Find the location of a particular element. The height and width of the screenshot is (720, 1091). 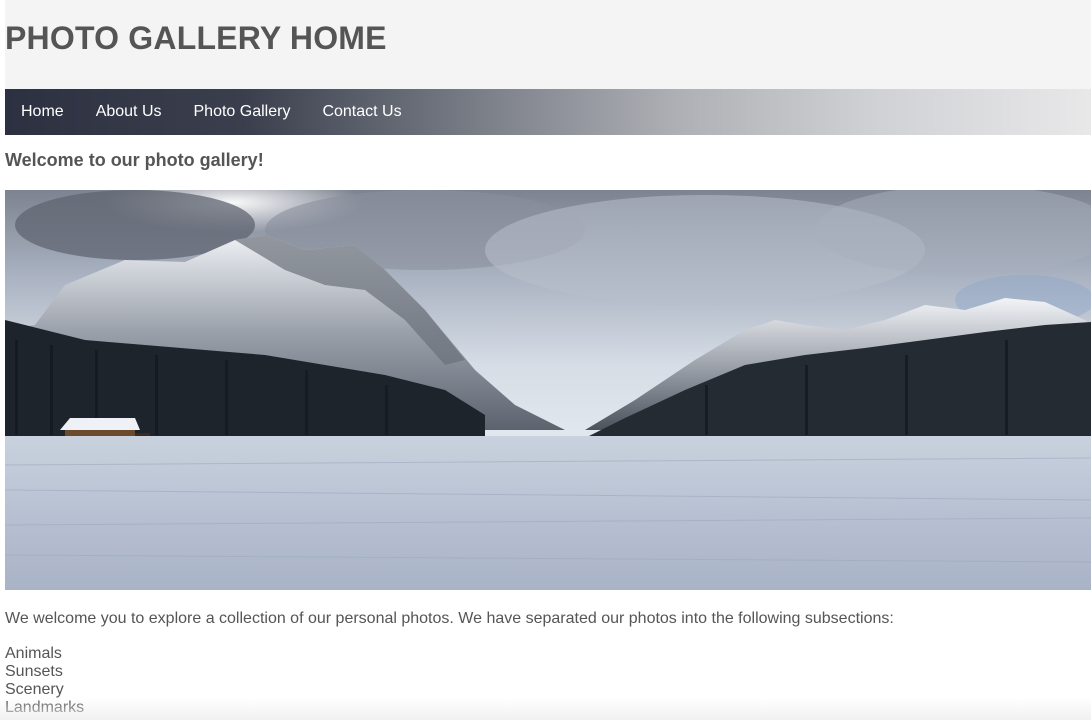

nav-contact-us-link: Contact Us is located at coordinates (361, 112).